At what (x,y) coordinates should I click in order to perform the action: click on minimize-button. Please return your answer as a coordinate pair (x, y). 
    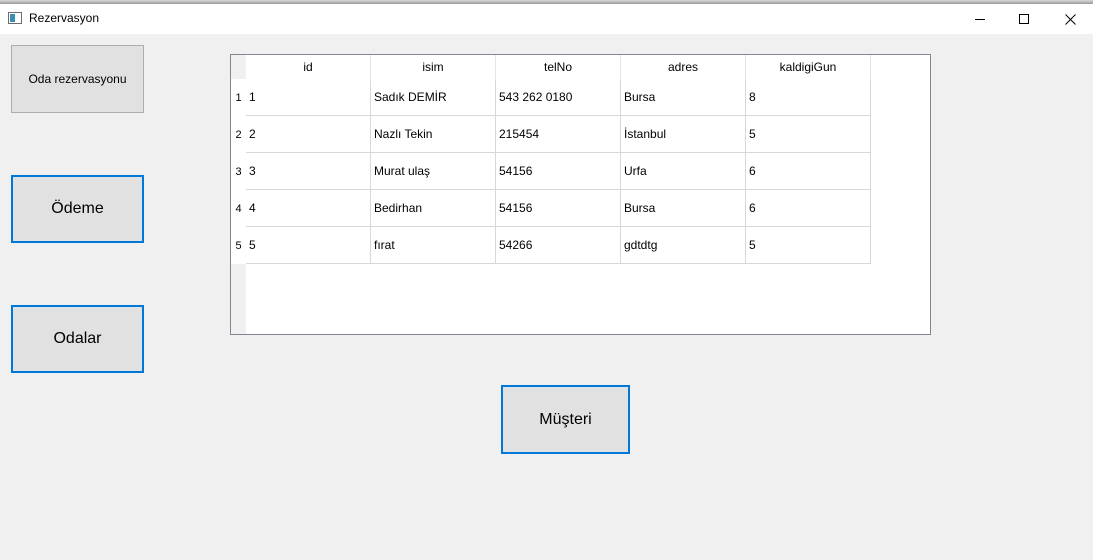
    Looking at the image, I should click on (980, 19).